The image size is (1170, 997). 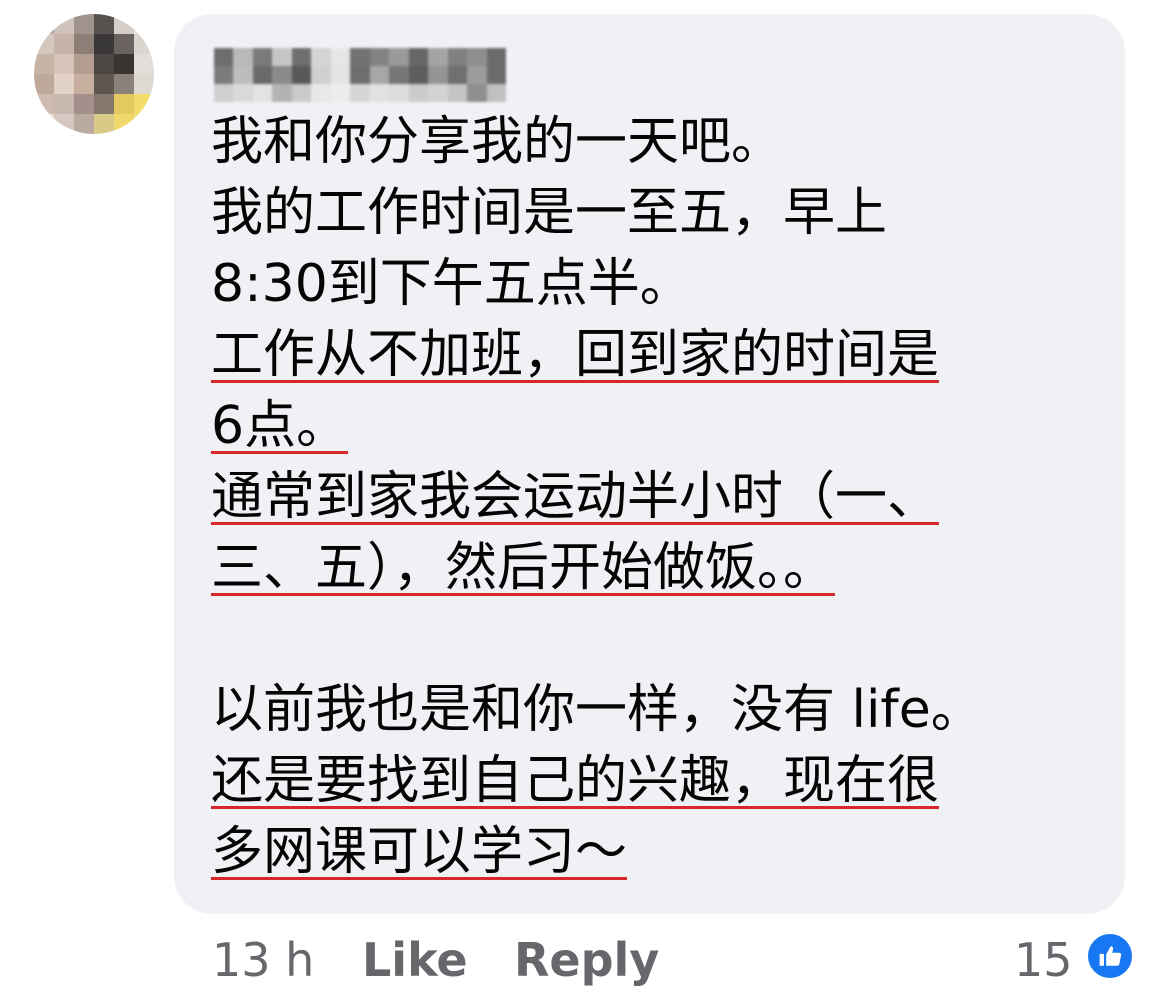 I want to click on avatar, so click(x=94, y=74).